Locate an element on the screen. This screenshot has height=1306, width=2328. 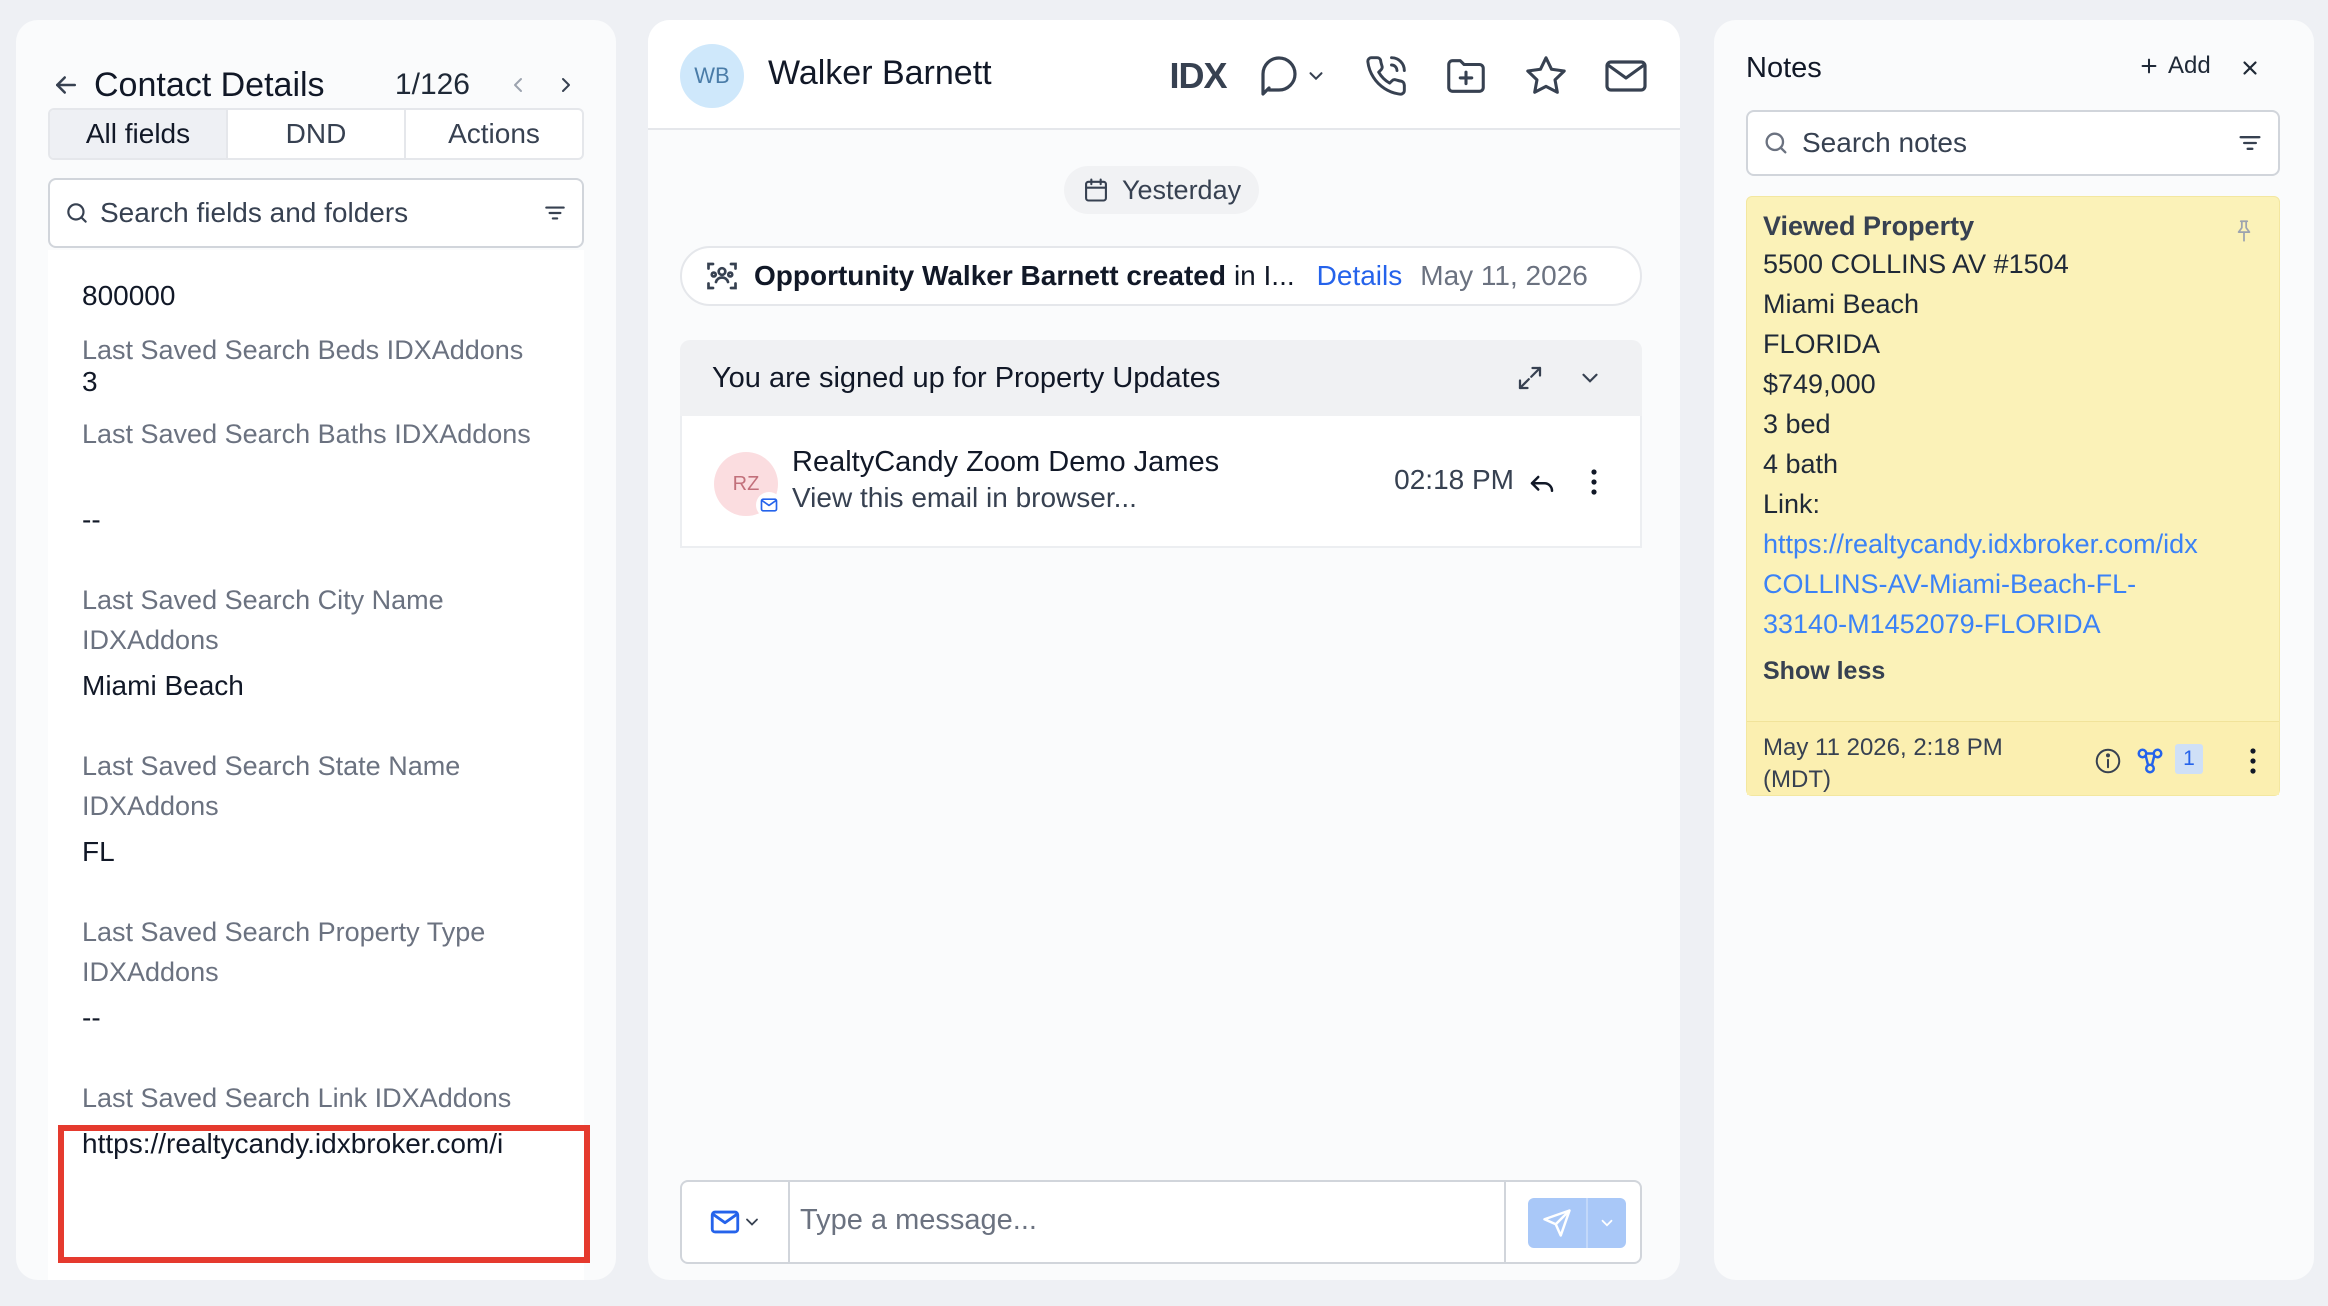
related-records-icon is located at coordinates (2150, 761).